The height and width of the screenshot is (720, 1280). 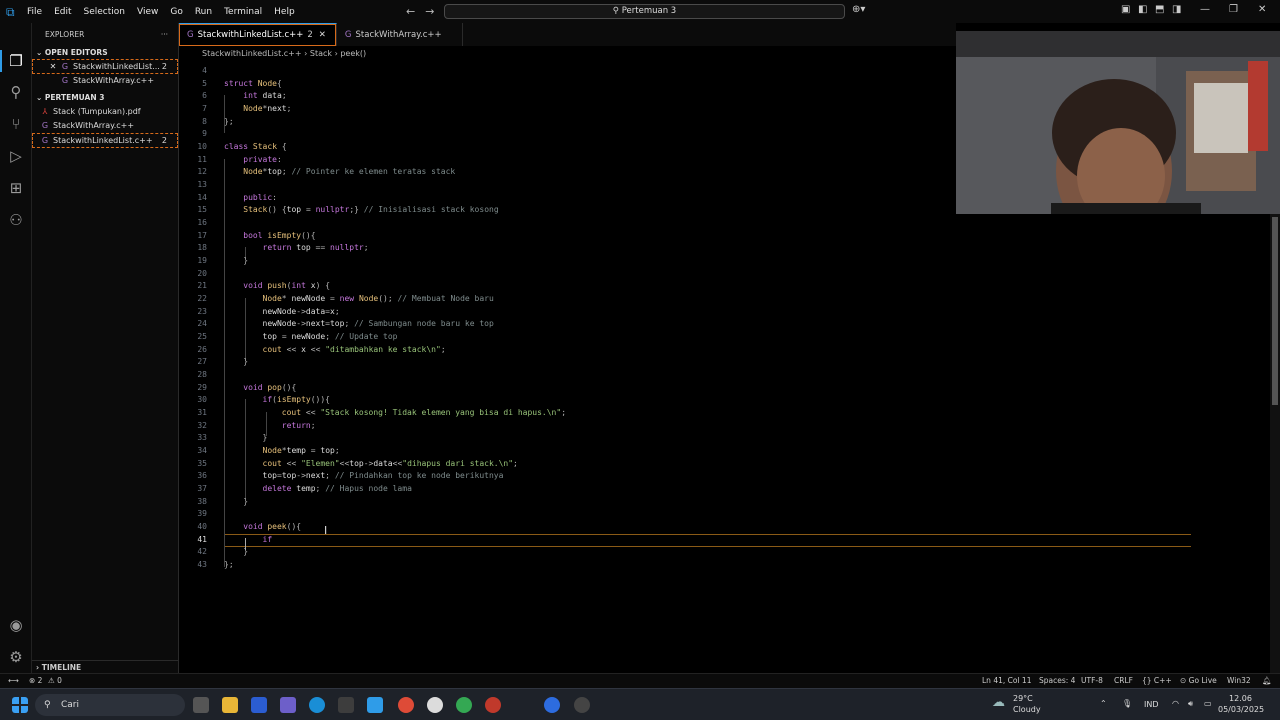 I want to click on cursor-position: Ln 41, Col 11, so click(x=1006, y=681).